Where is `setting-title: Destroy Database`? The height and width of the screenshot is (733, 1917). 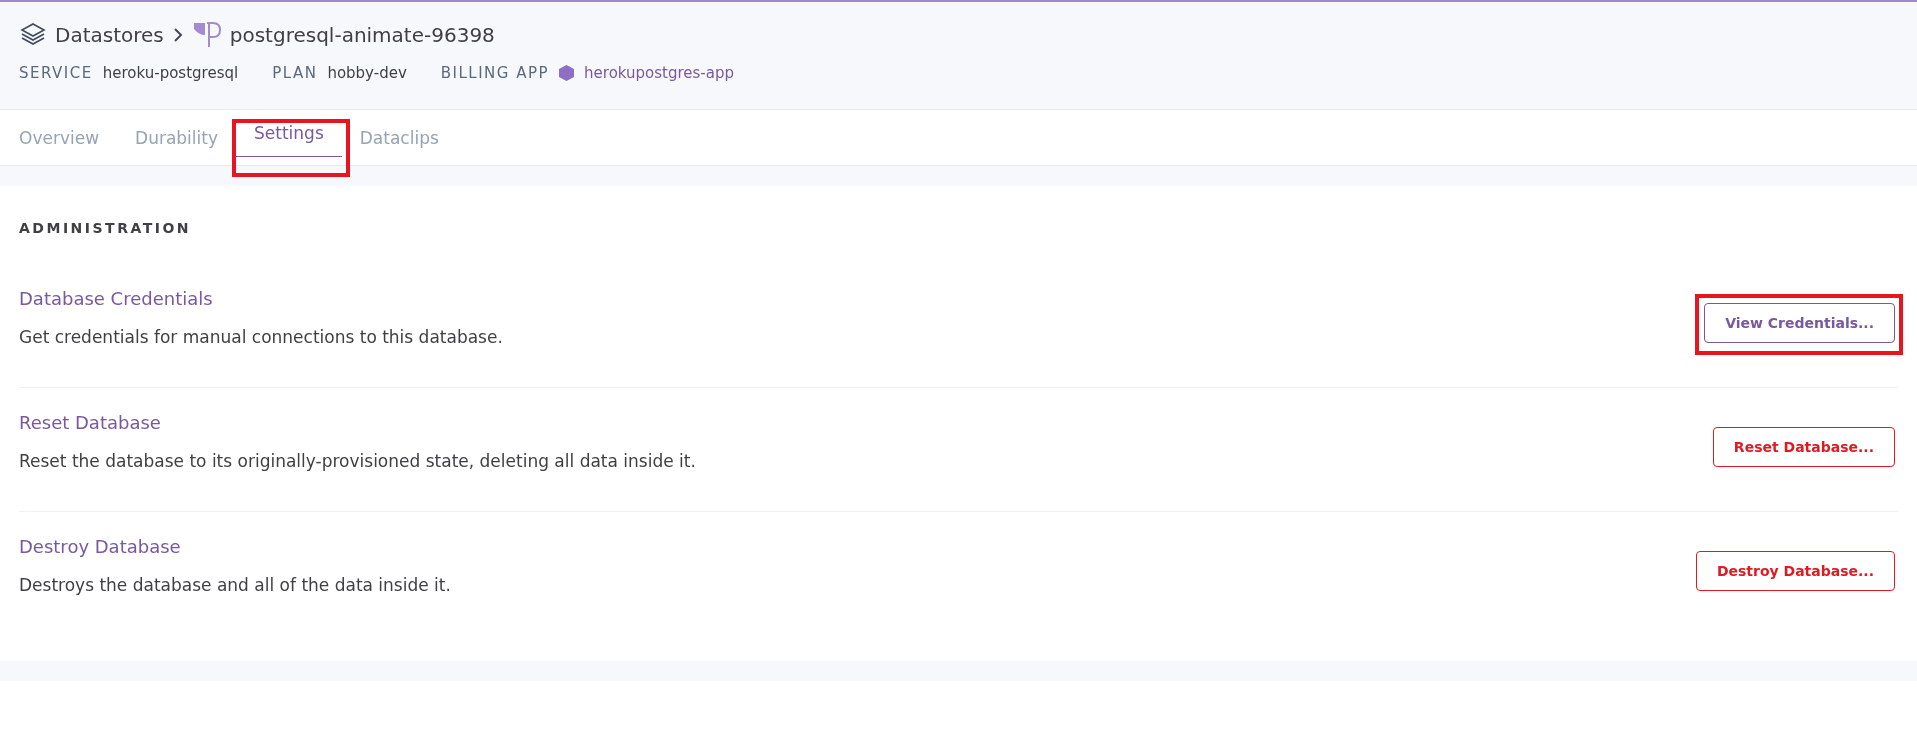 setting-title: Destroy Database is located at coordinates (100, 546).